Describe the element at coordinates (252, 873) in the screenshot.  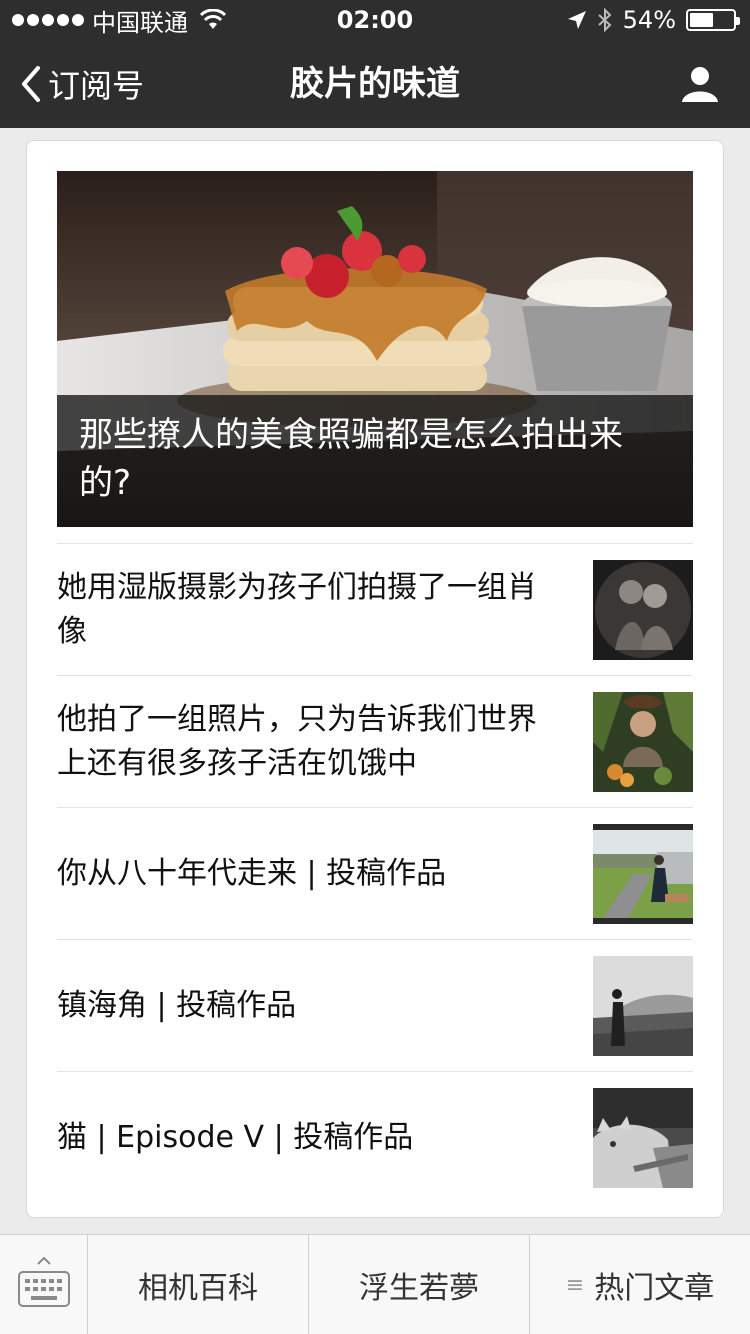
I see `article-title: 你从八十年代走来 | 投稿作品` at that location.